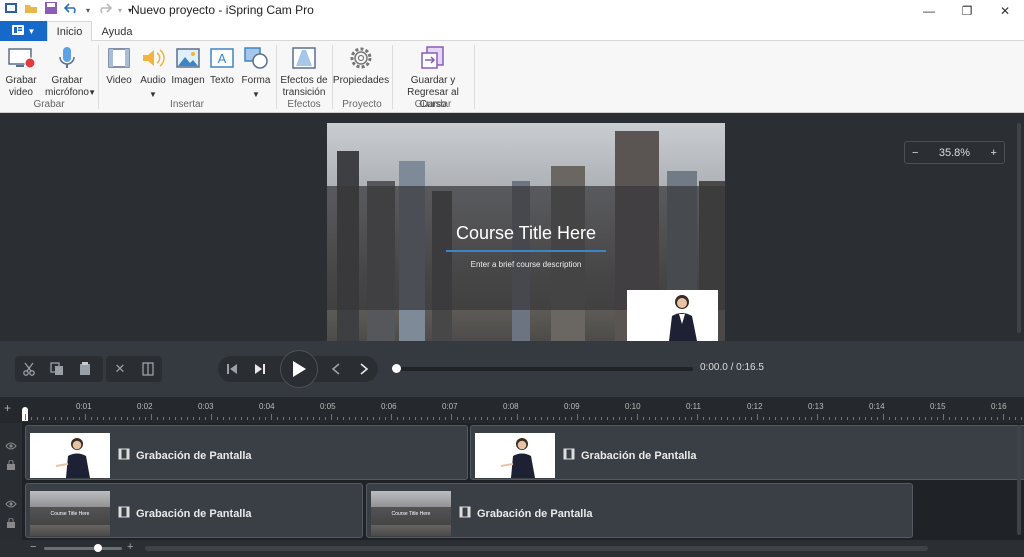 This screenshot has width=1024, height=557. I want to click on clip-camera-2: Grabación de Pantalla, so click(747, 452).